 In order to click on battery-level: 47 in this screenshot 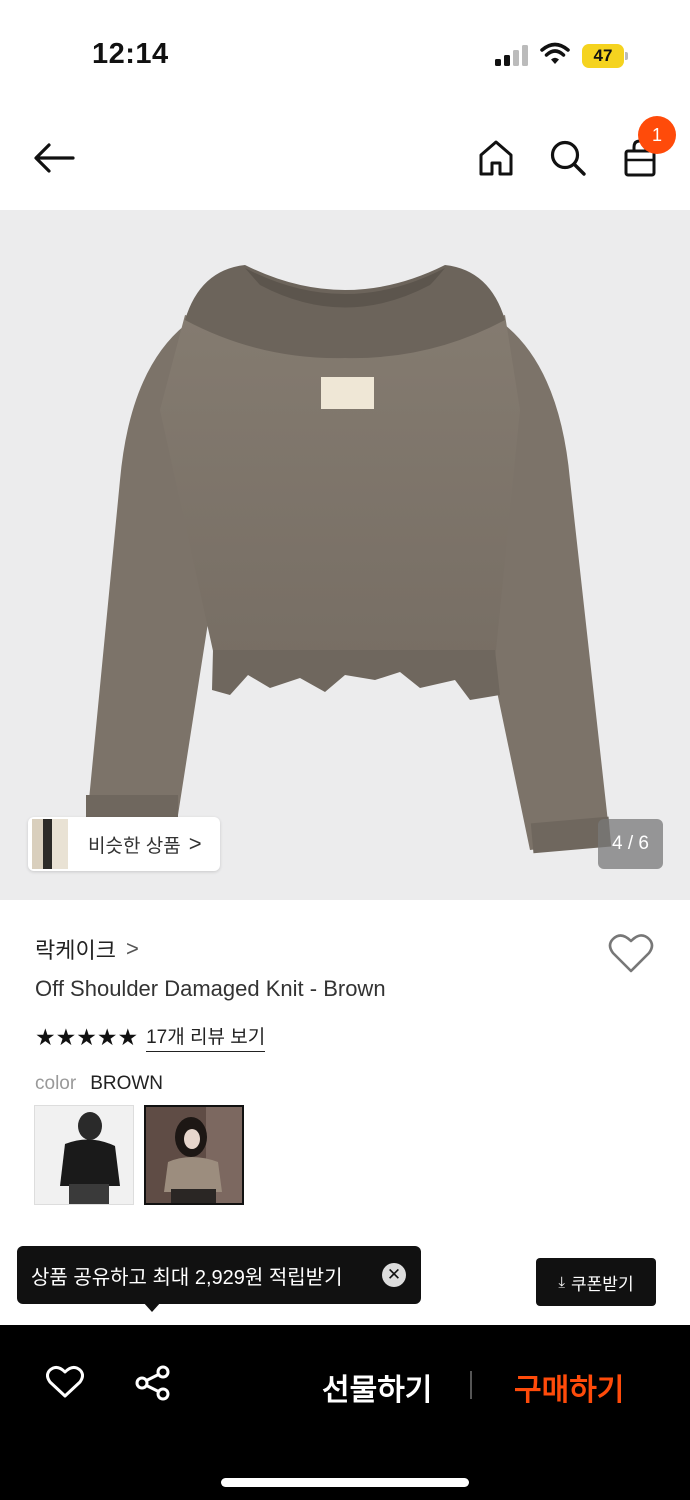, I will do `click(603, 56)`.